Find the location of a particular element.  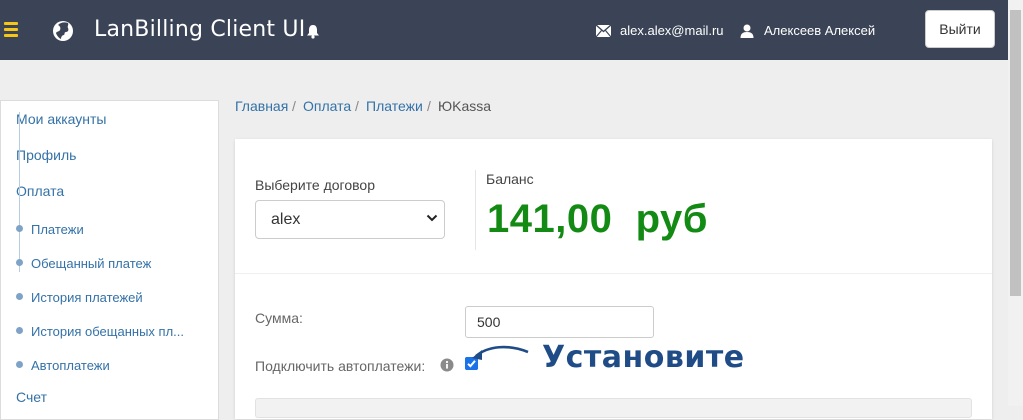

sidebar-subitem-payment-history: История платежей is located at coordinates (87, 297).